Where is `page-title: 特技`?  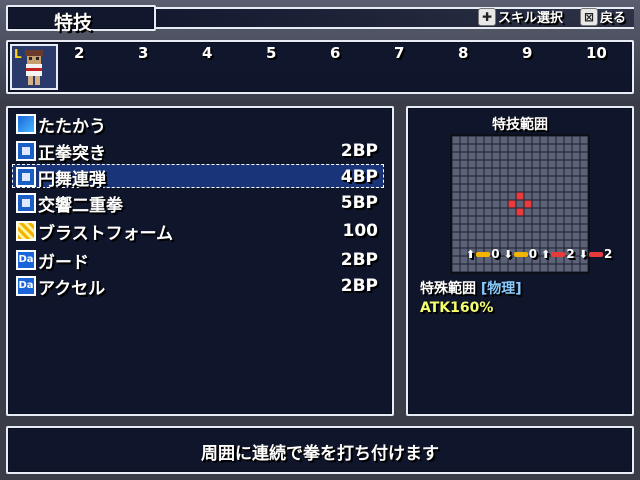 page-title: 特技 is located at coordinates (73, 23).